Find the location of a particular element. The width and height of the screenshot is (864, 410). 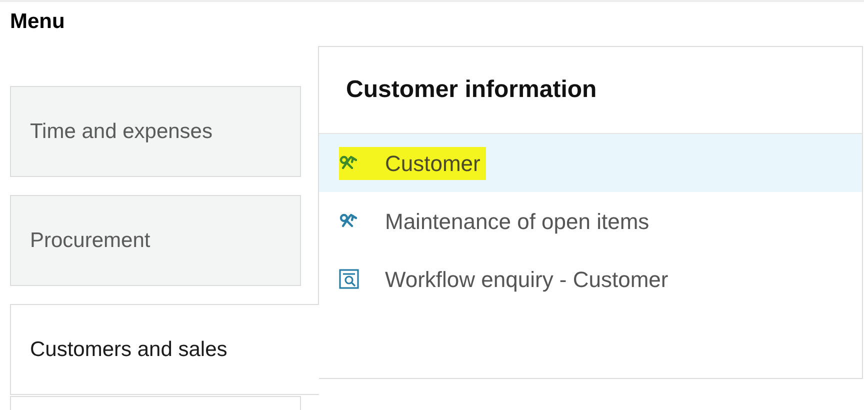

item-label: Workflow enquiry - Customer is located at coordinates (526, 280).